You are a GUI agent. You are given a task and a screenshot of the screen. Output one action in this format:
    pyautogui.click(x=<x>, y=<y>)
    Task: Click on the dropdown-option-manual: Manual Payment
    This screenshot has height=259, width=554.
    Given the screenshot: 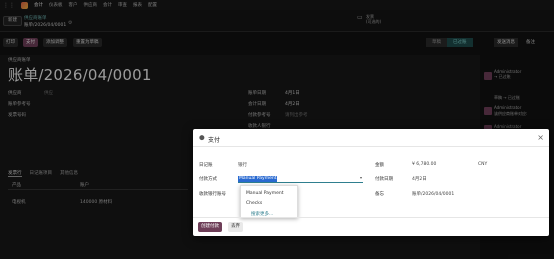 What is the action you would take?
    pyautogui.click(x=264, y=193)
    